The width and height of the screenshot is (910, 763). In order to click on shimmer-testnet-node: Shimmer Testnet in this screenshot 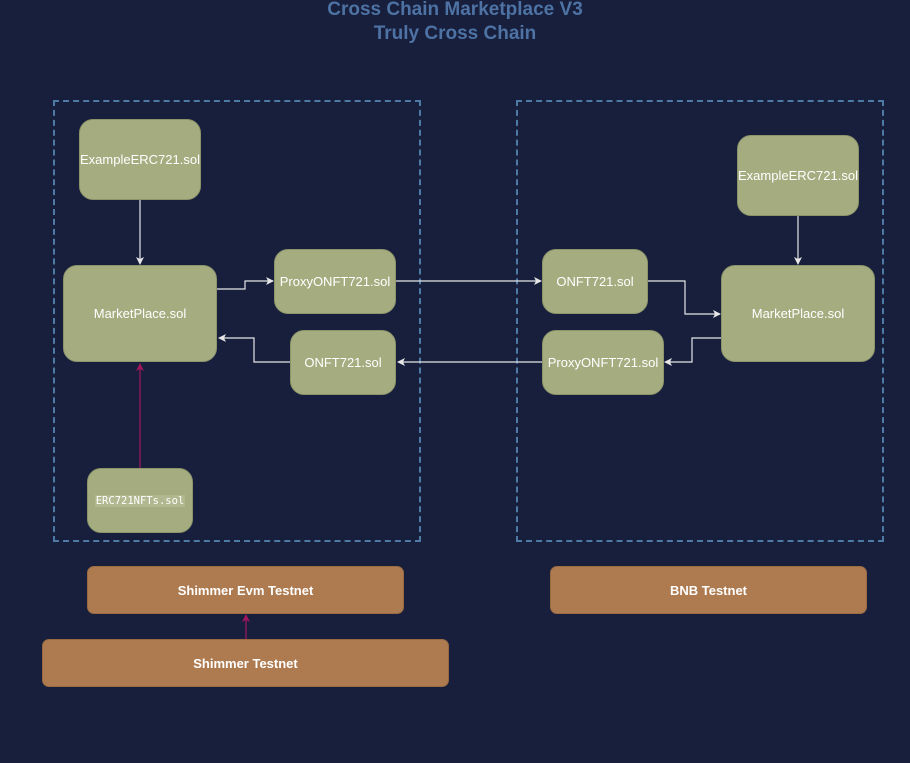, I will do `click(245, 663)`.